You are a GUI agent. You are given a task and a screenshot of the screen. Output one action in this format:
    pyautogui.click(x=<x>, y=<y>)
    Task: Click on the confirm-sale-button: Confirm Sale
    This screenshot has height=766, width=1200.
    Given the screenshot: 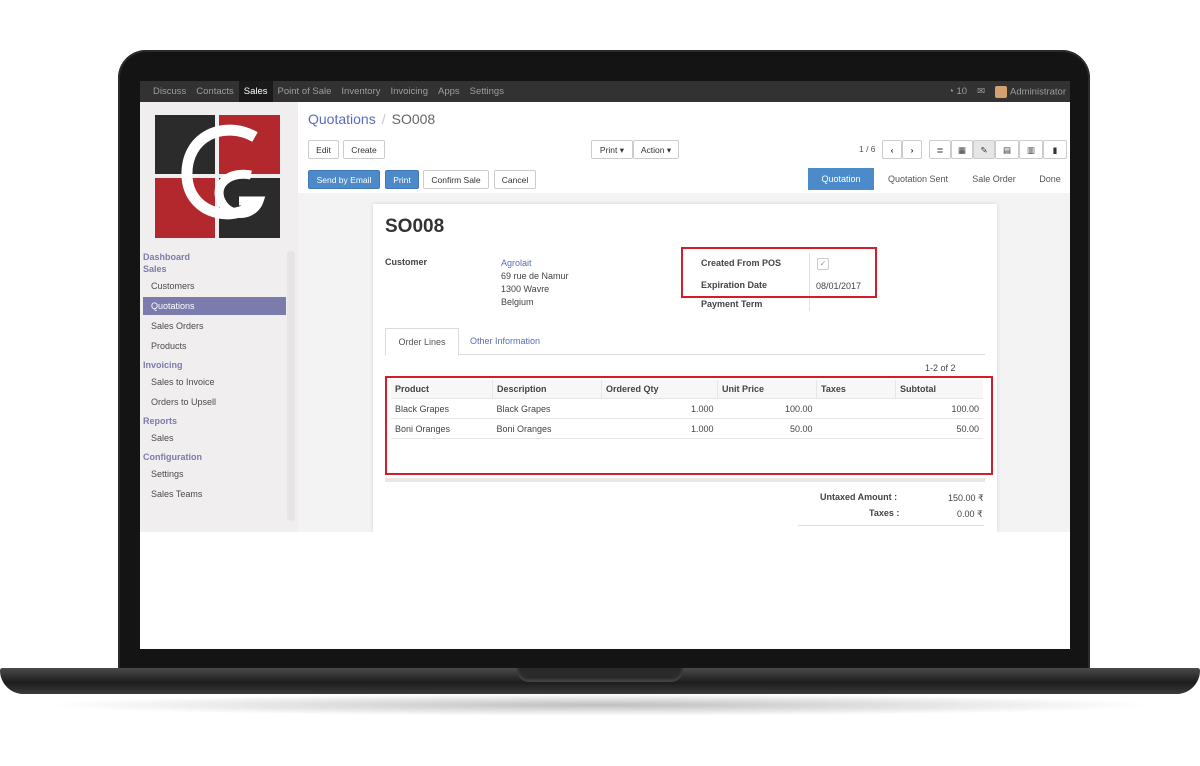 What is the action you would take?
    pyautogui.click(x=456, y=179)
    